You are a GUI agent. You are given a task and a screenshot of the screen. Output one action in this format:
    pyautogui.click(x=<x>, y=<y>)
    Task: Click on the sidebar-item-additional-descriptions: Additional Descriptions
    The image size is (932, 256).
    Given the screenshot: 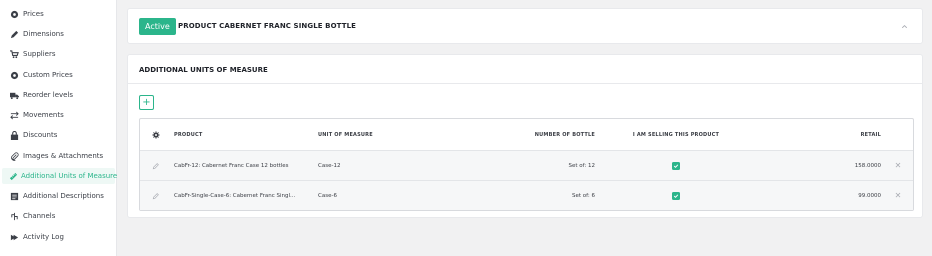 What is the action you would take?
    pyautogui.click(x=56, y=196)
    